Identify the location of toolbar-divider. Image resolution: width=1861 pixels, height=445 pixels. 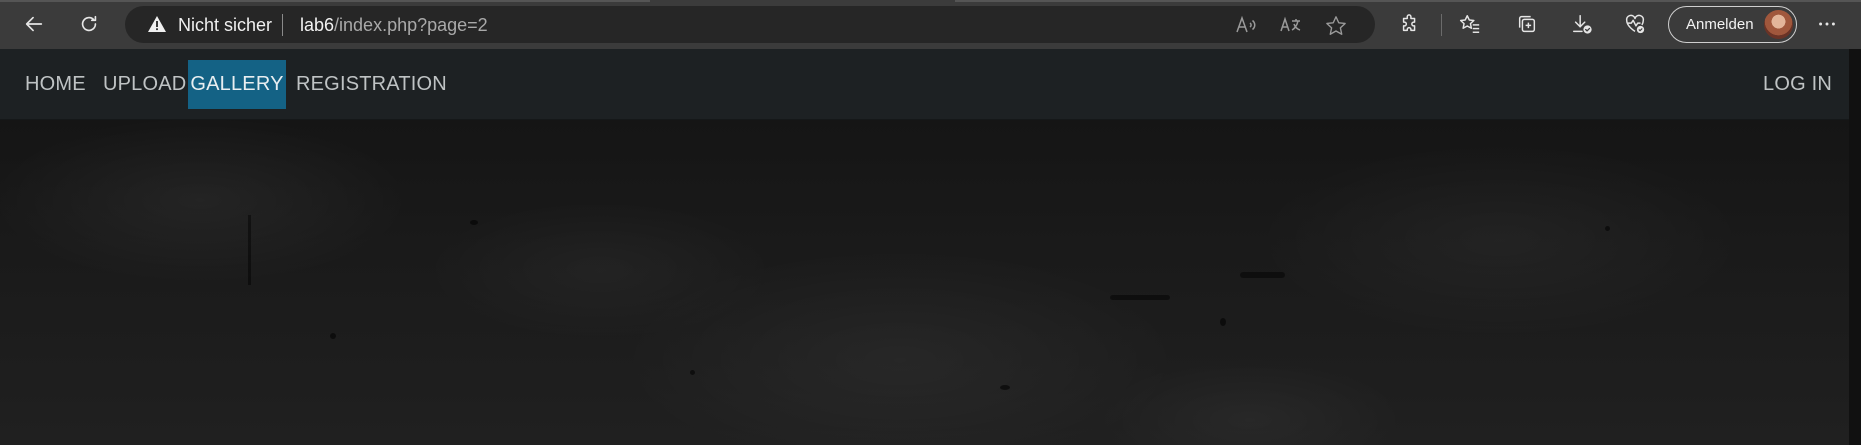
(1441, 25).